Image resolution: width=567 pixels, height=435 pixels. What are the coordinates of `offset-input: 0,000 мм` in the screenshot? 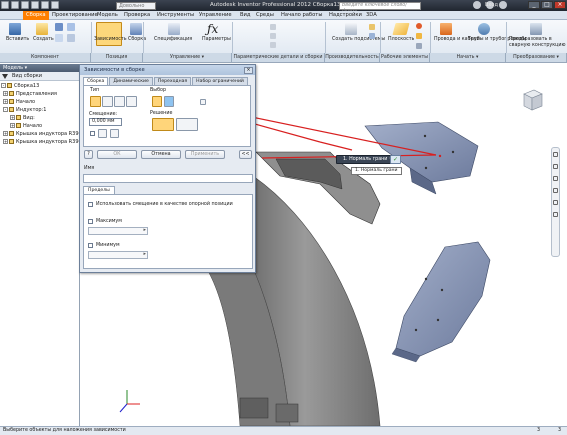 It's located at (105, 122).